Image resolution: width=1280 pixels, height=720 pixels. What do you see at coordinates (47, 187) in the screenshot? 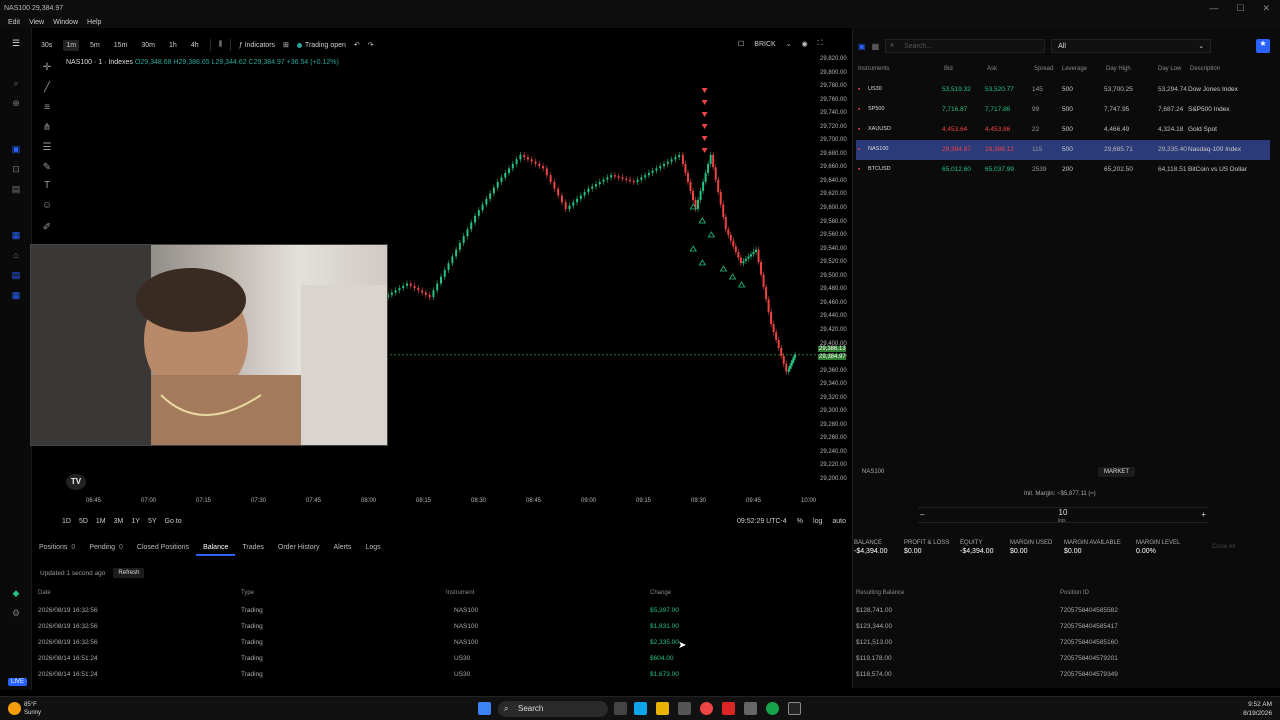
I see `text-icon: T` at bounding box center [47, 187].